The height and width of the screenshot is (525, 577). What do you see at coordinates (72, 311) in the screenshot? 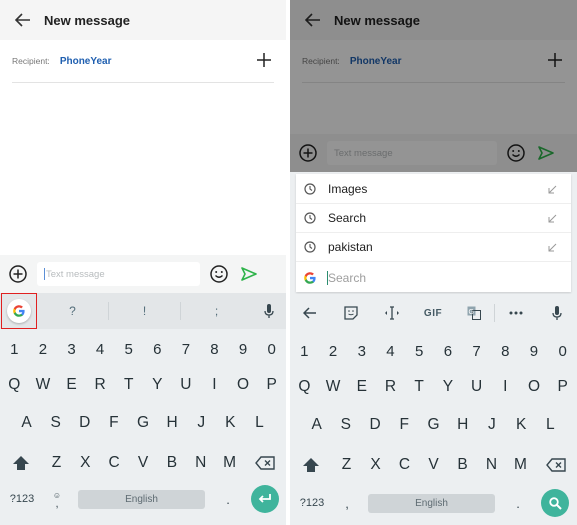
I see `suggestion-item: ?` at bounding box center [72, 311].